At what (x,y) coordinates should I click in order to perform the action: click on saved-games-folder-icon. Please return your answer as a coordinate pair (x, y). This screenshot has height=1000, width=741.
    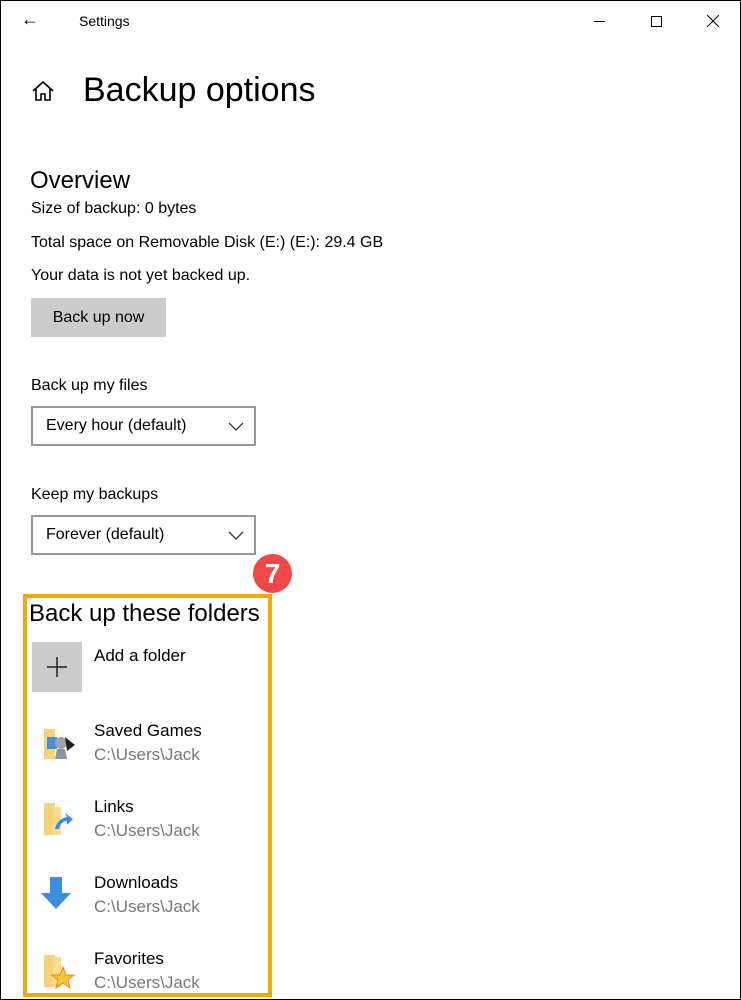
    Looking at the image, I should click on (59, 745).